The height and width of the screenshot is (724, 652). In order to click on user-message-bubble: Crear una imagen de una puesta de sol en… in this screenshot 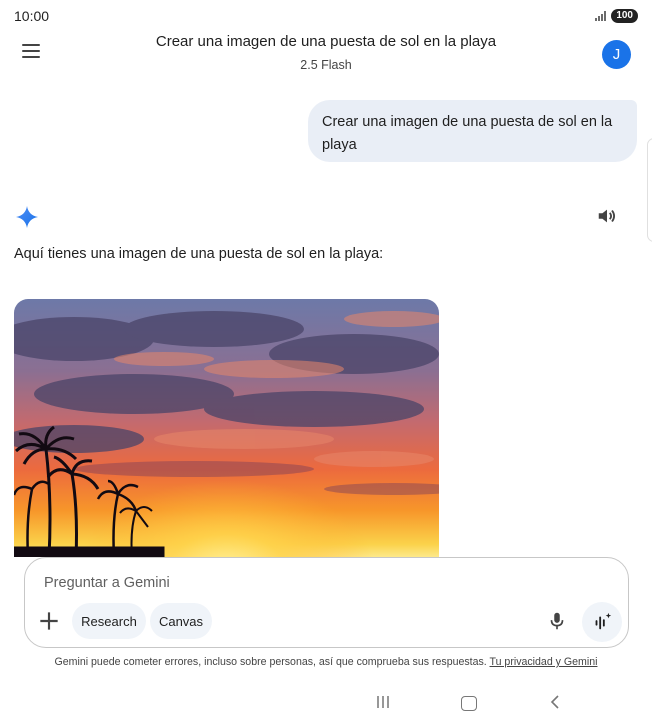, I will do `click(472, 131)`.